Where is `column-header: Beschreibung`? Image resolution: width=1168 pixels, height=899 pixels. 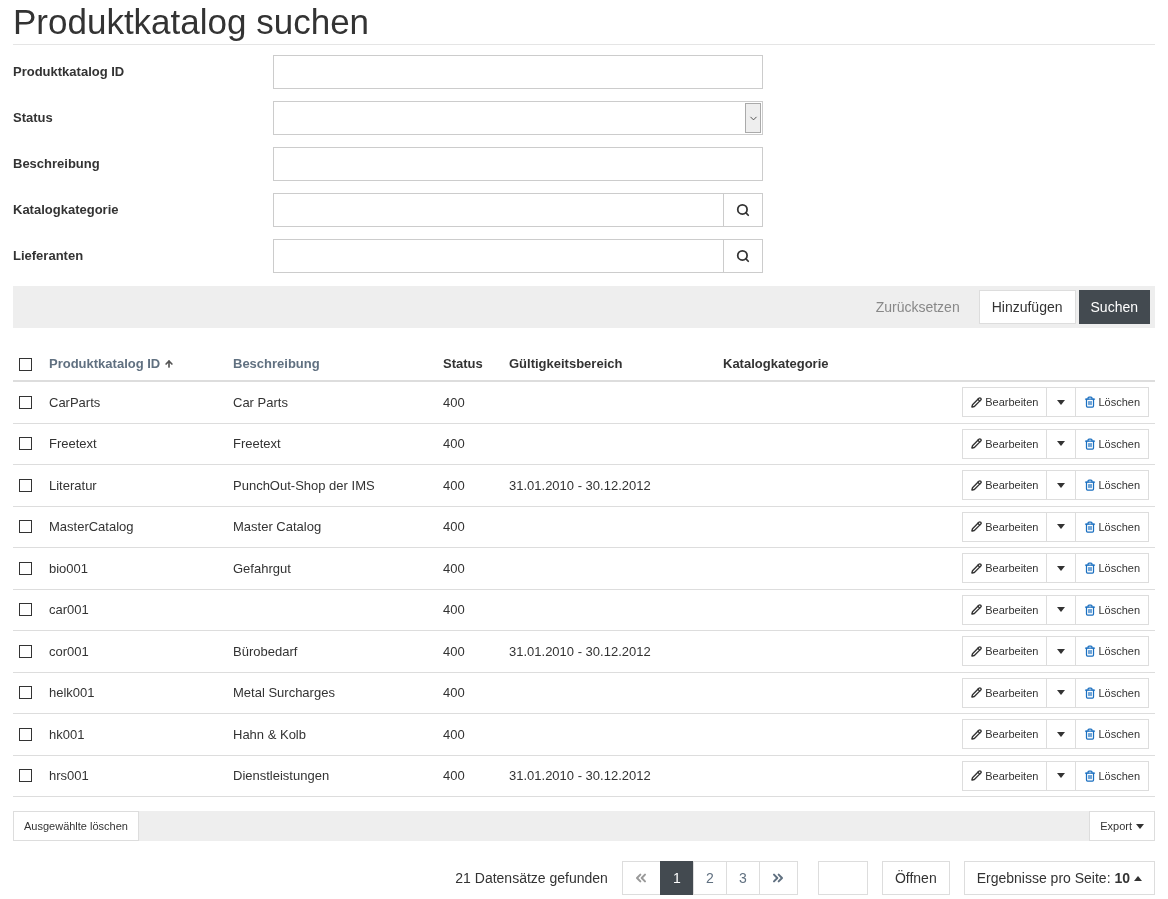 column-header: Beschreibung is located at coordinates (276, 364).